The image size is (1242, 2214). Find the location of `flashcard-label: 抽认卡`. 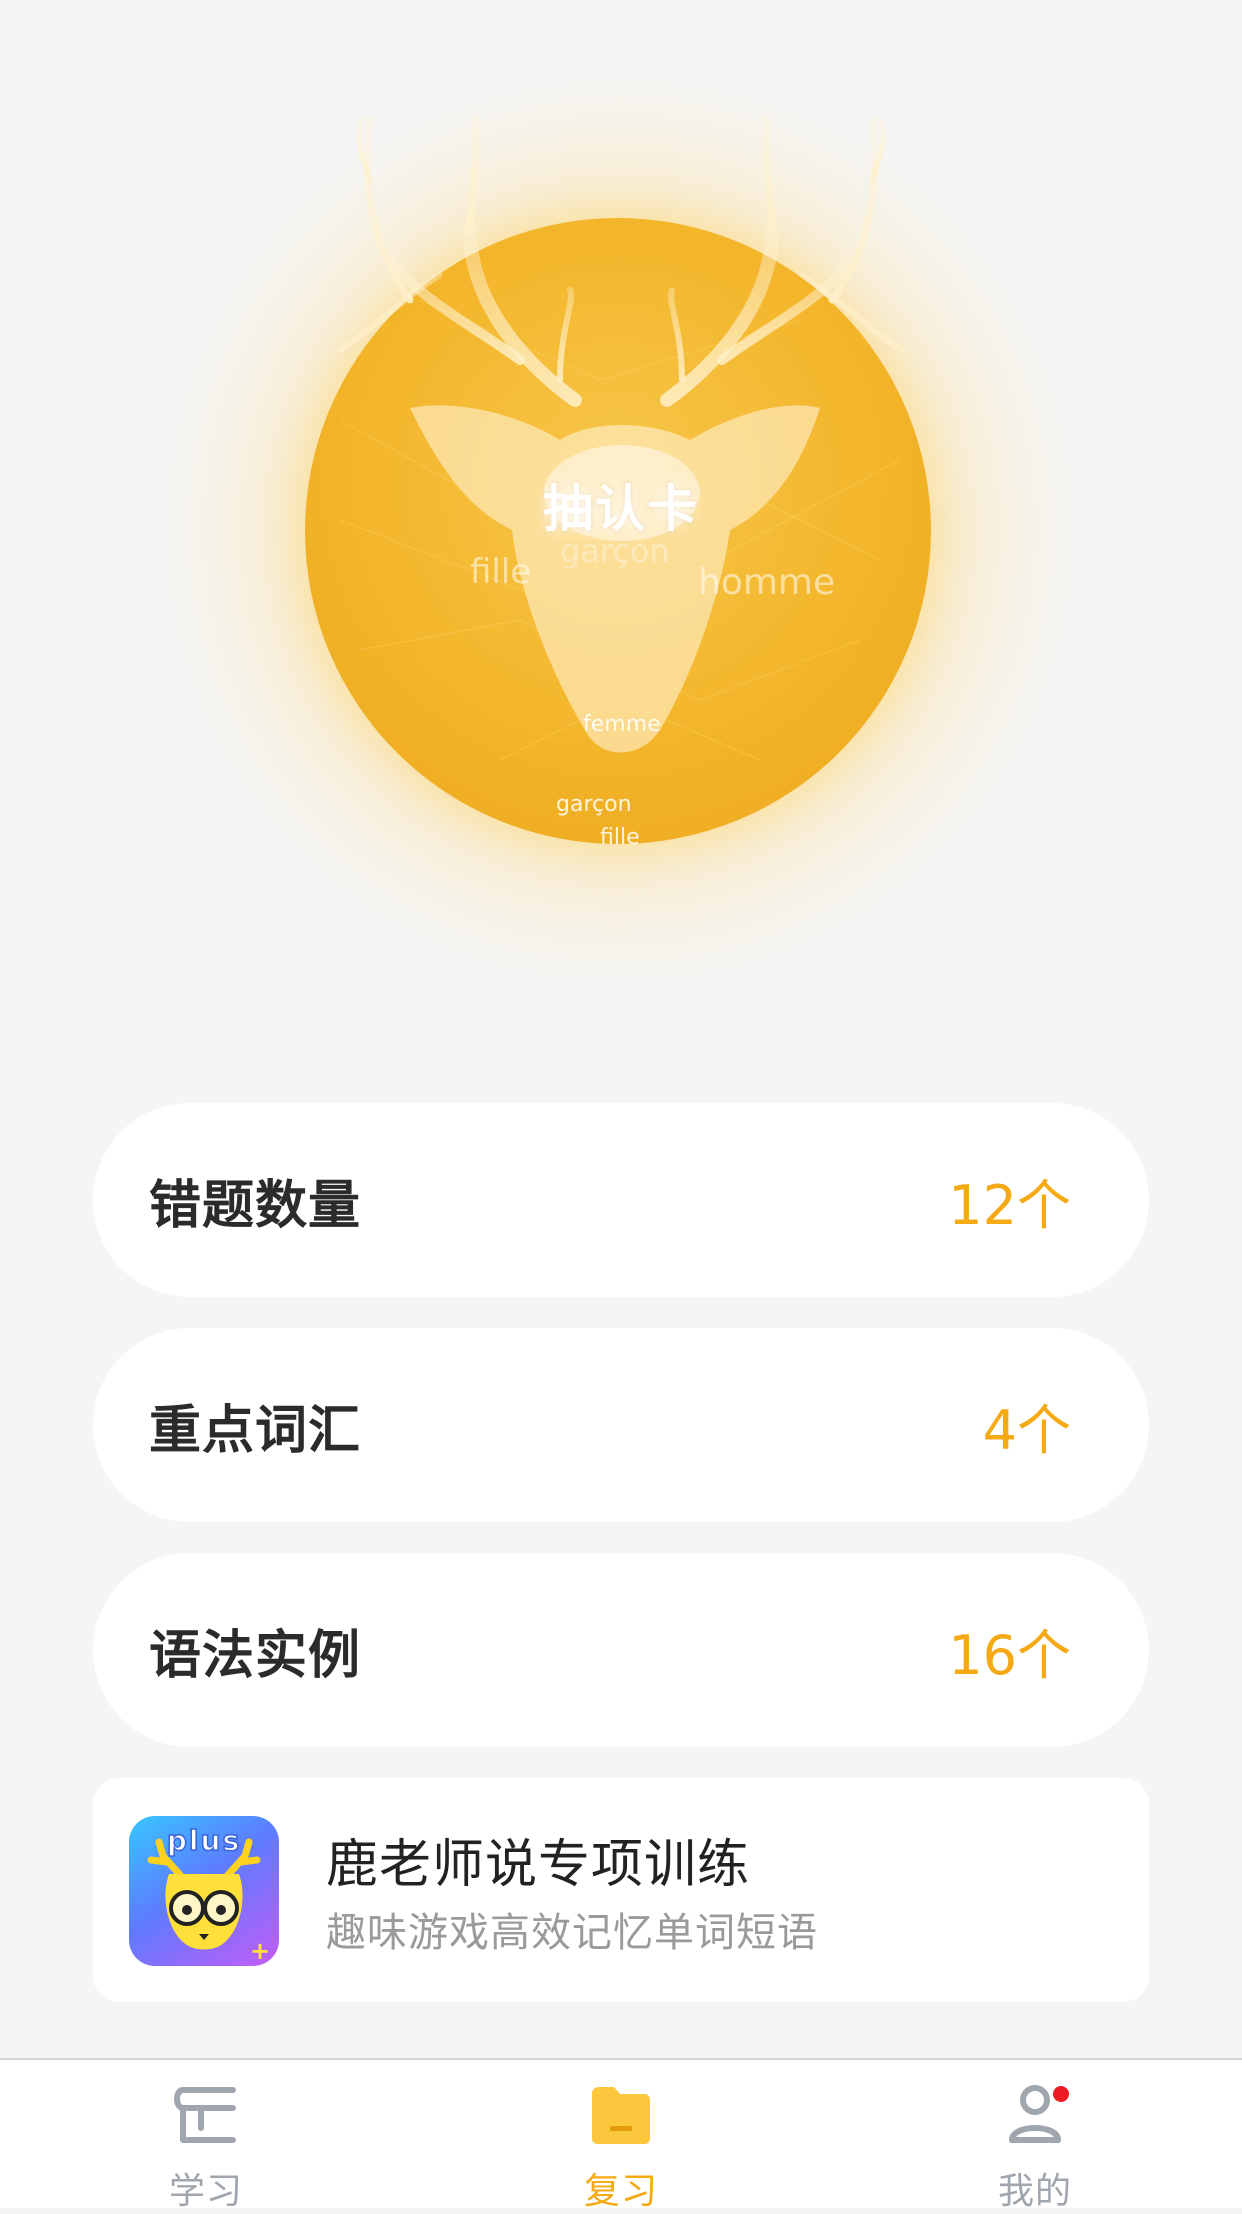

flashcard-label: 抽认卡 is located at coordinates (621, 509).